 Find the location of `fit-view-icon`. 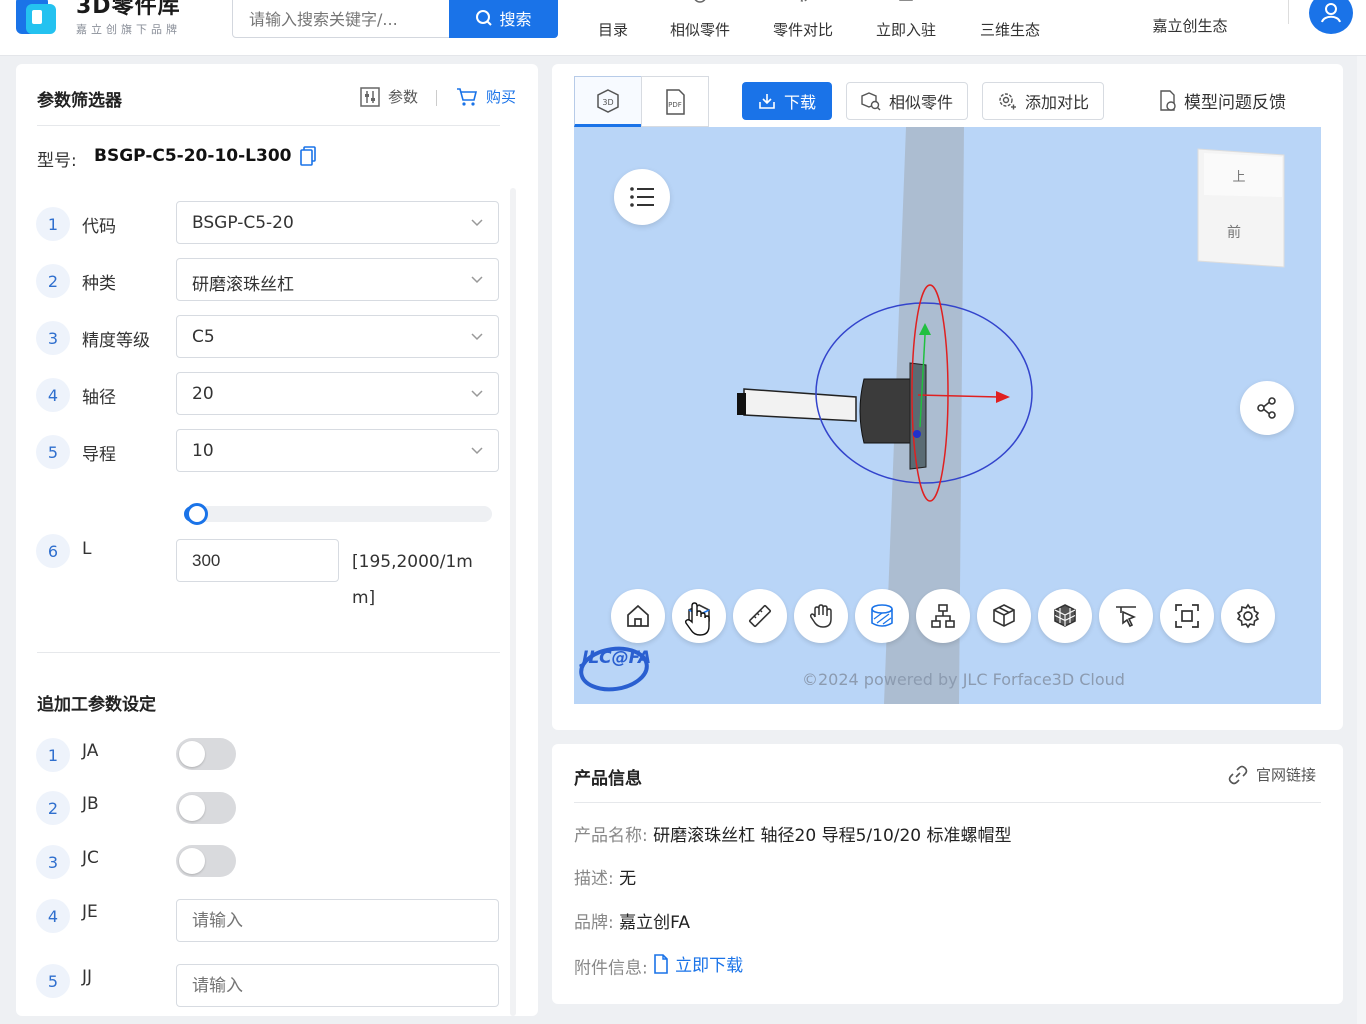

fit-view-icon is located at coordinates (1187, 616).